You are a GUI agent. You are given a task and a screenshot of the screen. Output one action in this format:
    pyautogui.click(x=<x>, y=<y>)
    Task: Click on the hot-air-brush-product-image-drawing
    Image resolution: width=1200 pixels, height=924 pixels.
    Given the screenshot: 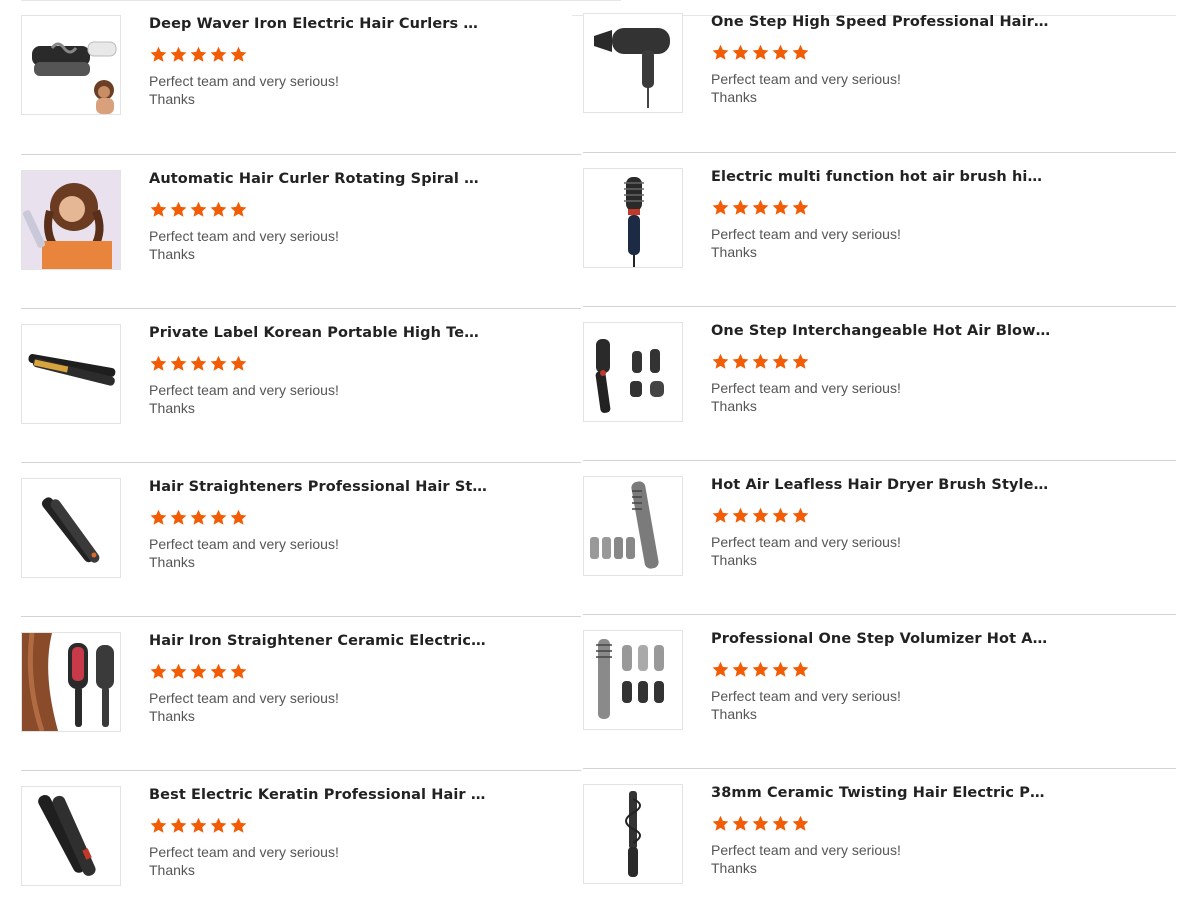 What is the action you would take?
    pyautogui.click(x=633, y=218)
    